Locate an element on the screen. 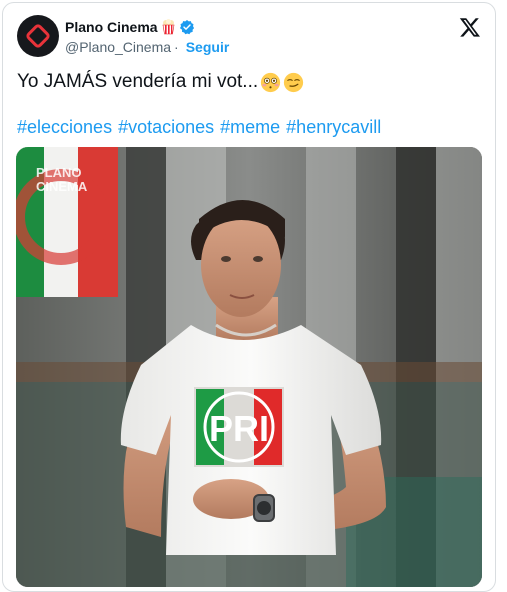 This screenshot has width=507, height=592. handle-row: @Plano_Cinema · Seguir is located at coordinates (147, 47).